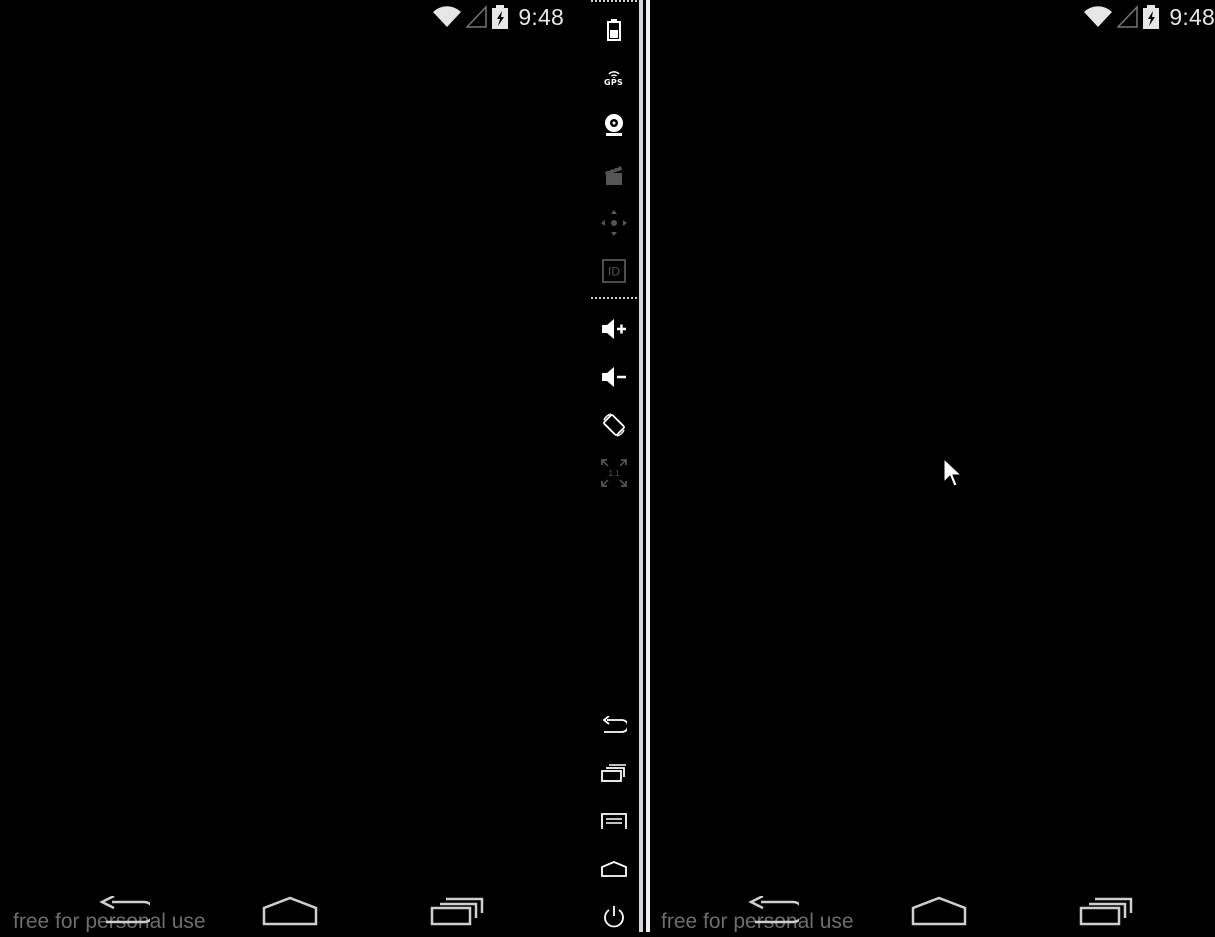 Image resolution: width=1215 pixels, height=937 pixels. I want to click on volume-up-icon, so click(613, 329).